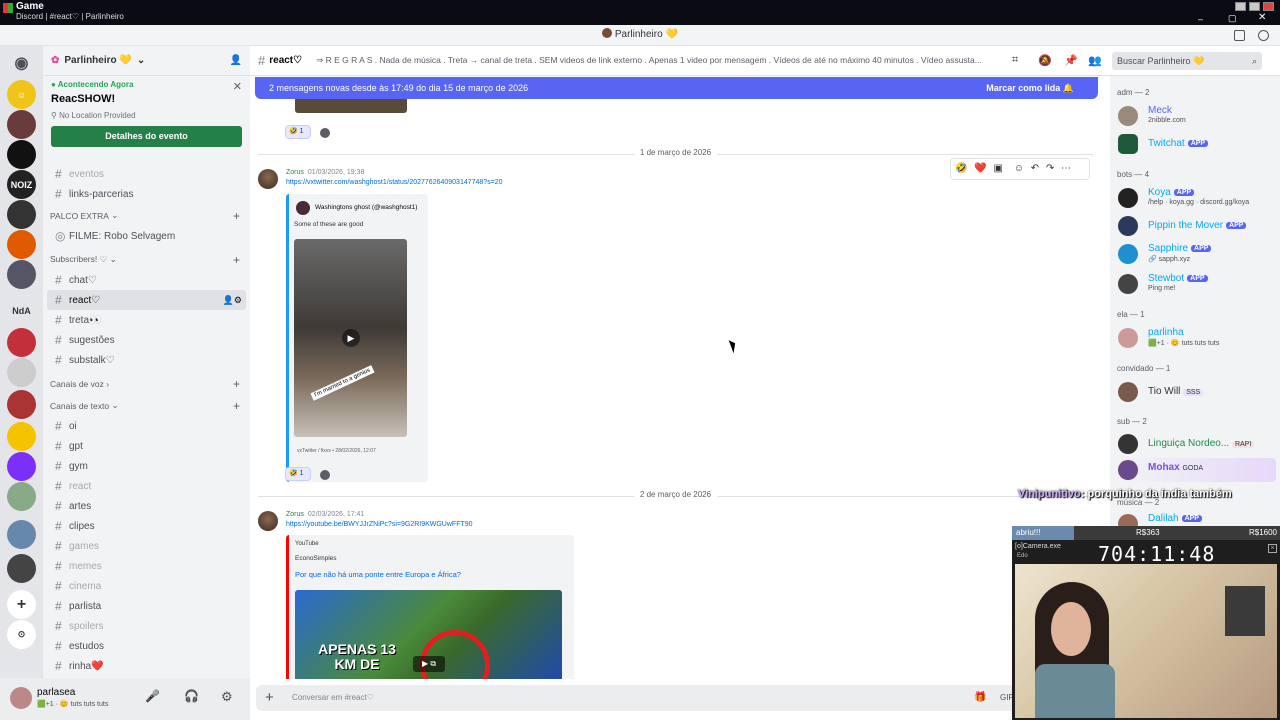 The height and width of the screenshot is (720, 1280). Describe the element at coordinates (21, 62) in the screenshot. I see `discord-home-icon: ◉` at that location.